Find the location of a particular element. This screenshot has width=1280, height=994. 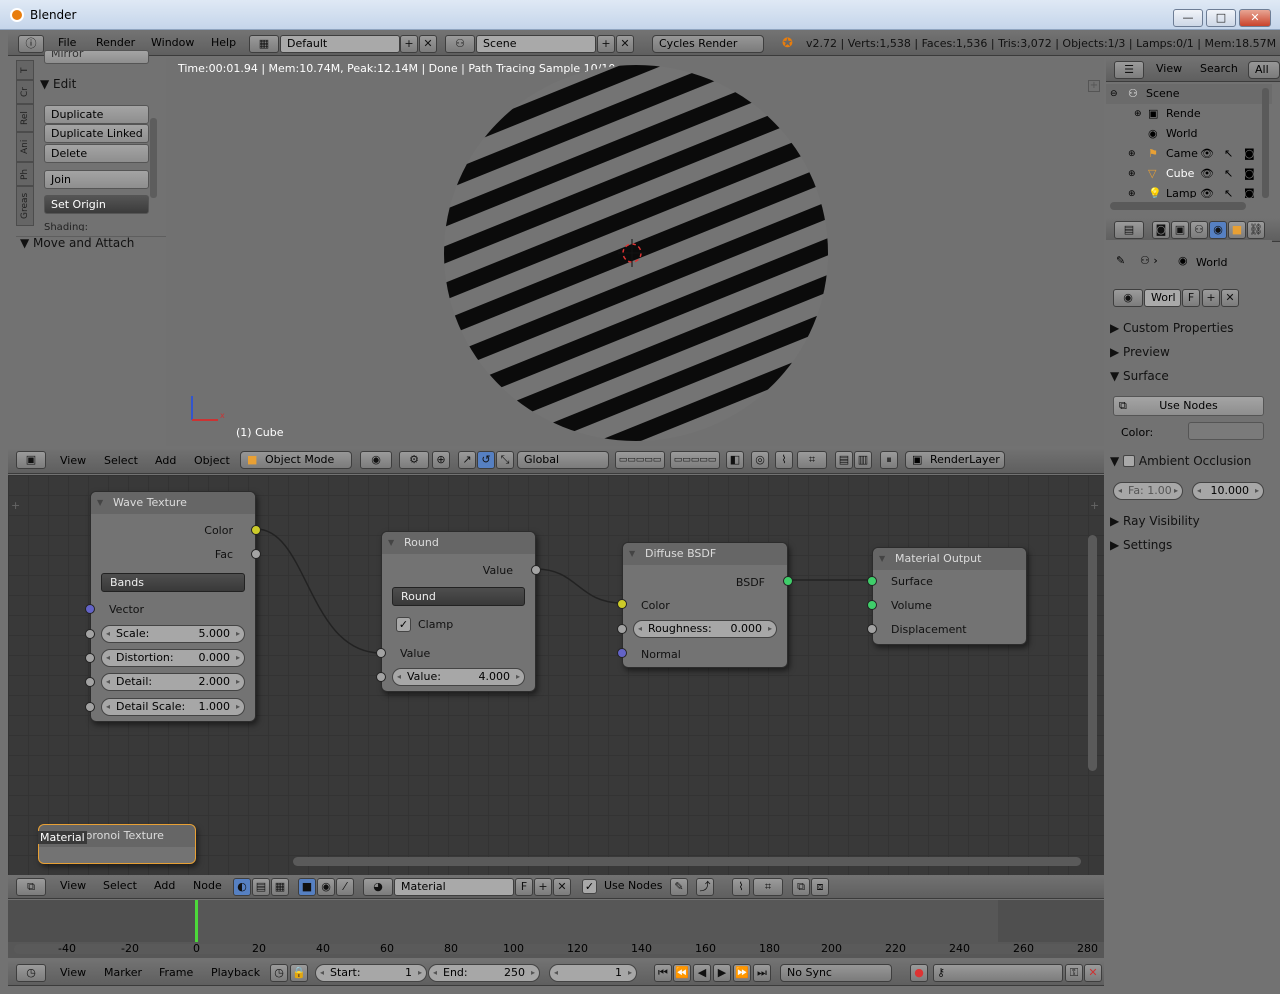

maximize-button: □ is located at coordinates (1221, 18).